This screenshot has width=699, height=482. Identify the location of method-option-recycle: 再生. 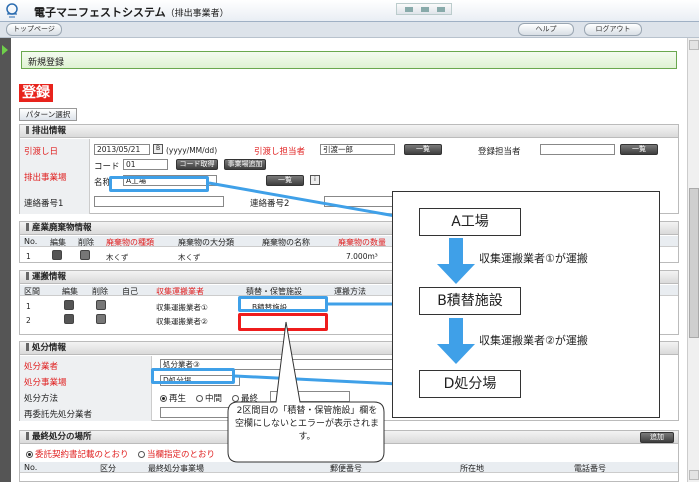
(173, 398).